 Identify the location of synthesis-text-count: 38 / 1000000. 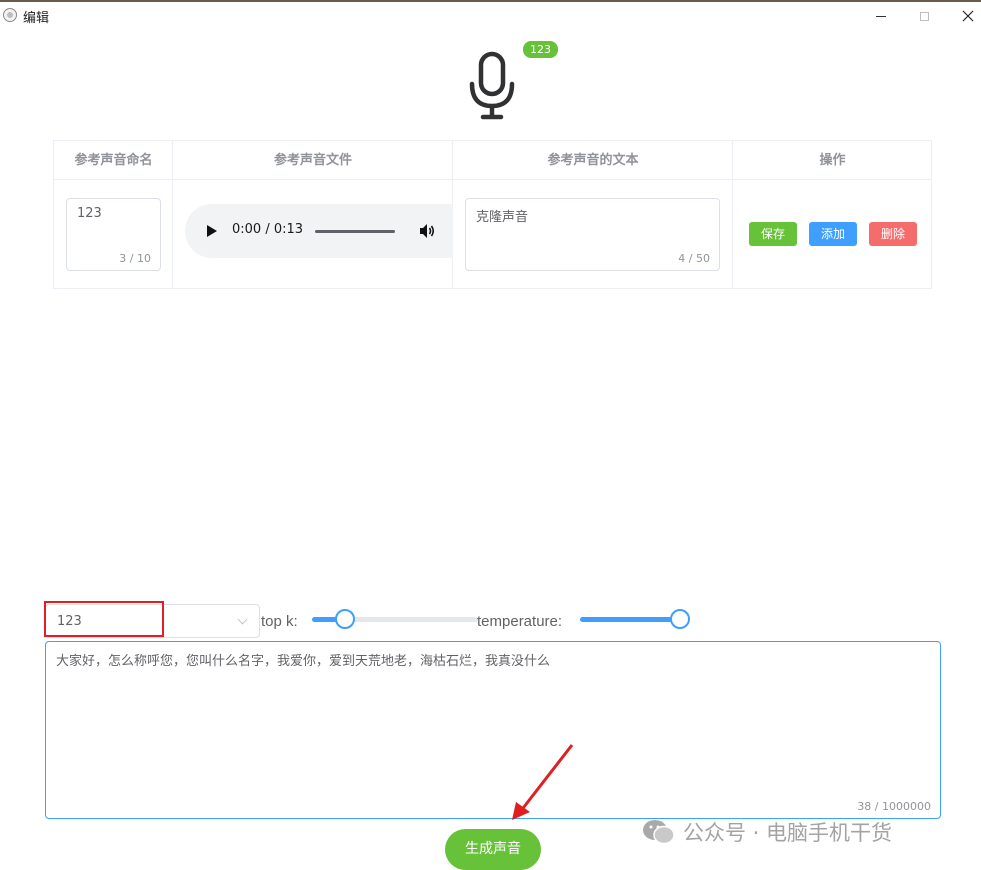
(894, 806).